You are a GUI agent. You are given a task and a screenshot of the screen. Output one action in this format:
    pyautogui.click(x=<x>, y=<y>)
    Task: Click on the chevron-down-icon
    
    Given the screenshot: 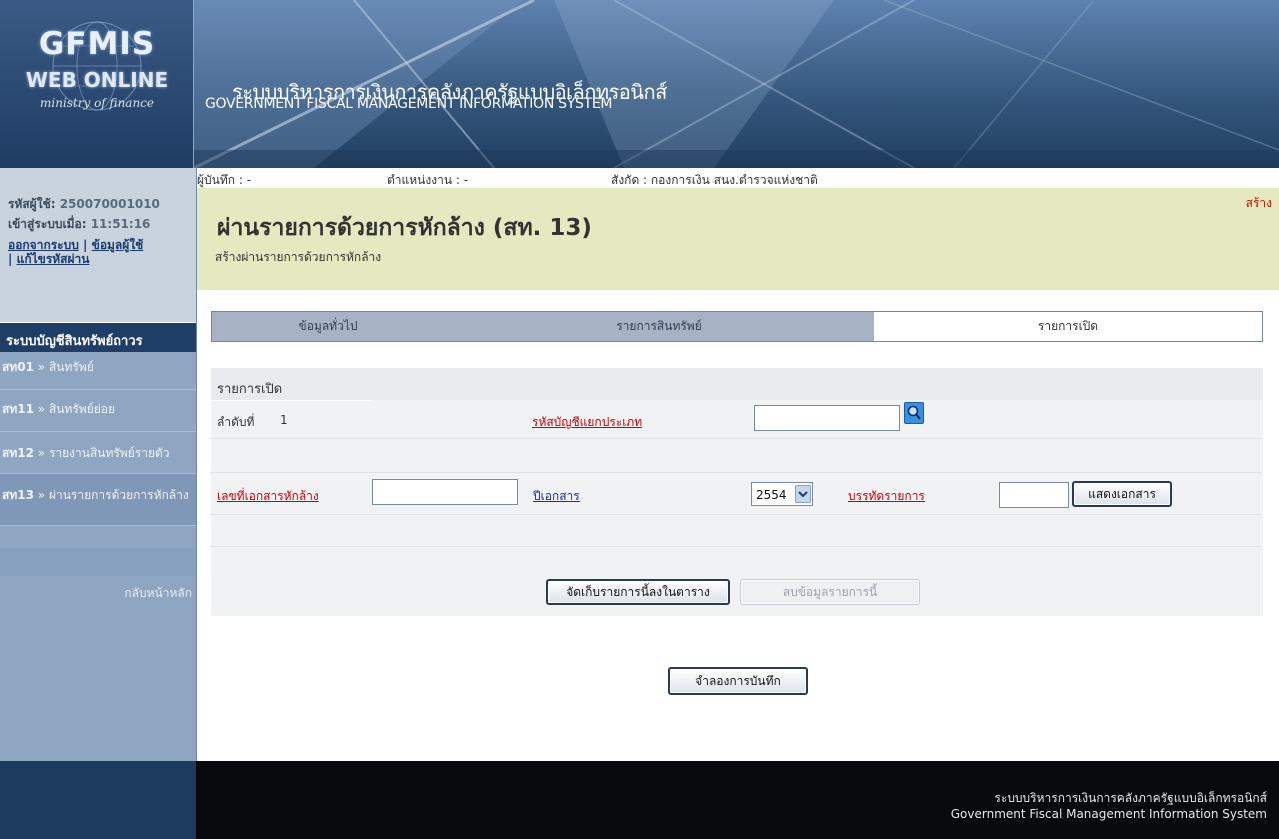 What is the action you would take?
    pyautogui.click(x=803, y=494)
    